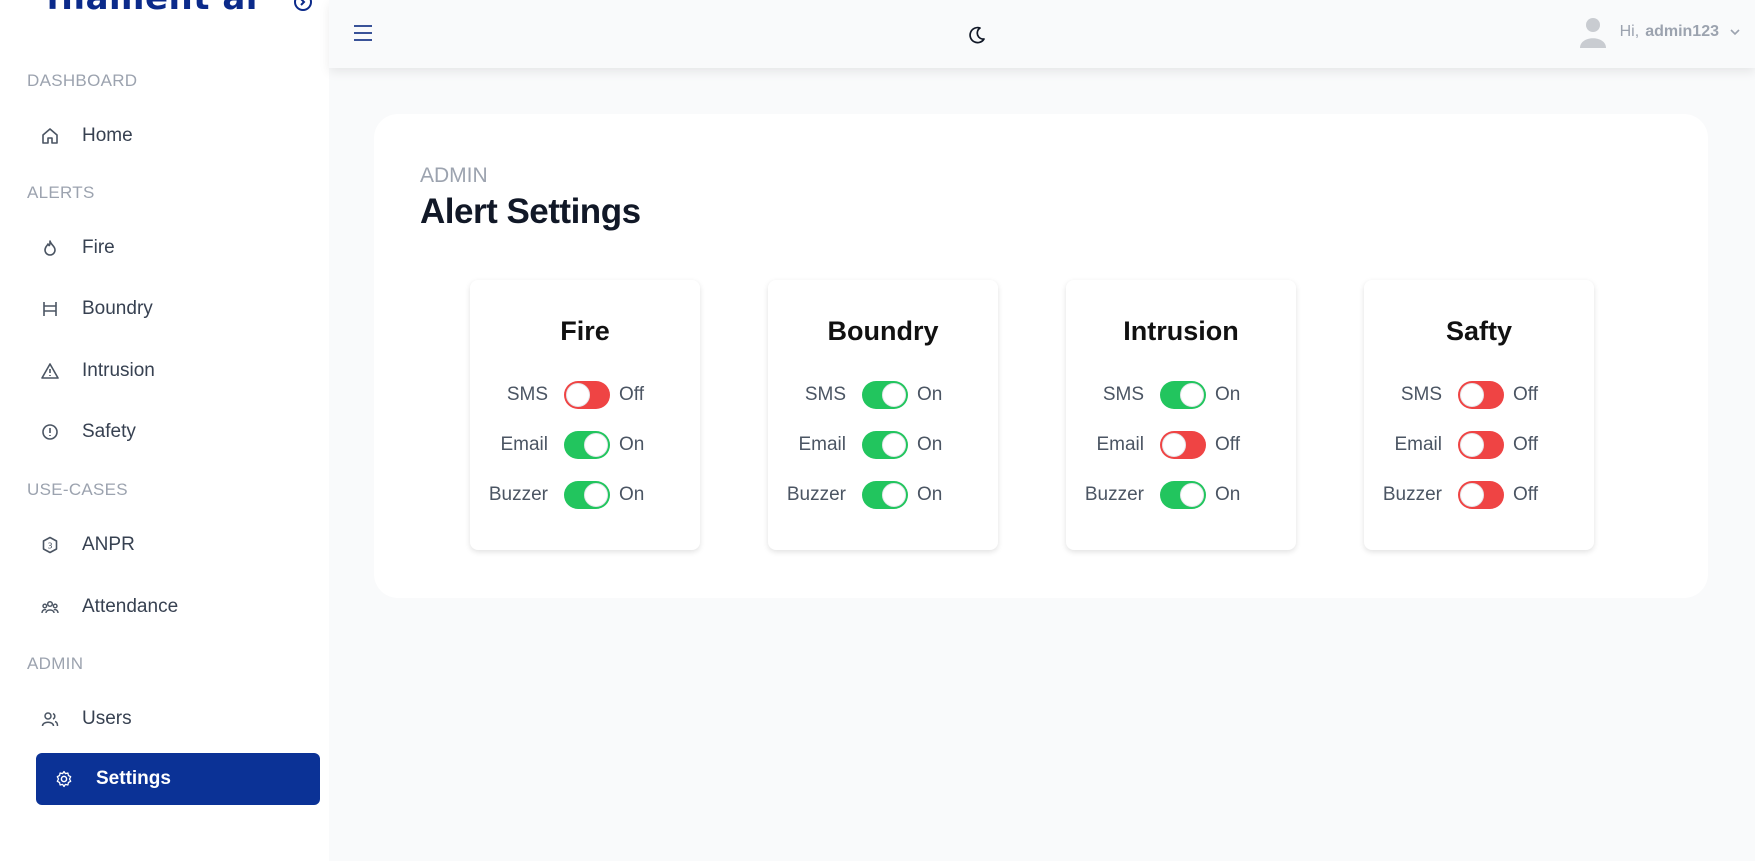 This screenshot has width=1755, height=861. Describe the element at coordinates (1042, 34) in the screenshot. I see `topbar: Hi, admin123` at that location.